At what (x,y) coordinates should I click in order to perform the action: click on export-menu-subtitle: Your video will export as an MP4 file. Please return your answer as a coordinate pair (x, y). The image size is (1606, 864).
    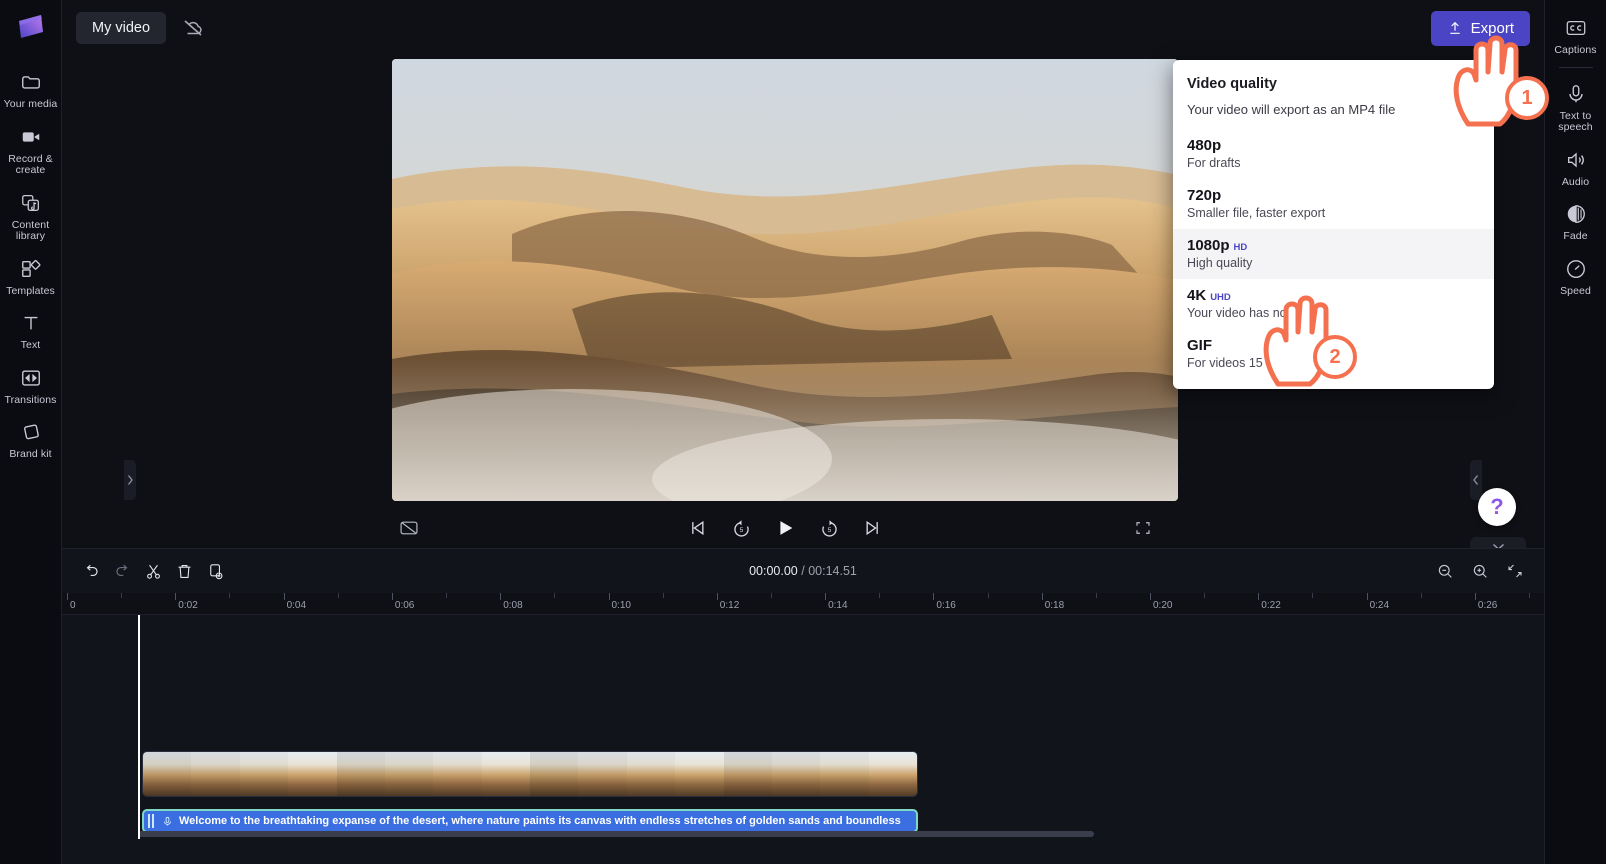
    Looking at the image, I should click on (1291, 109).